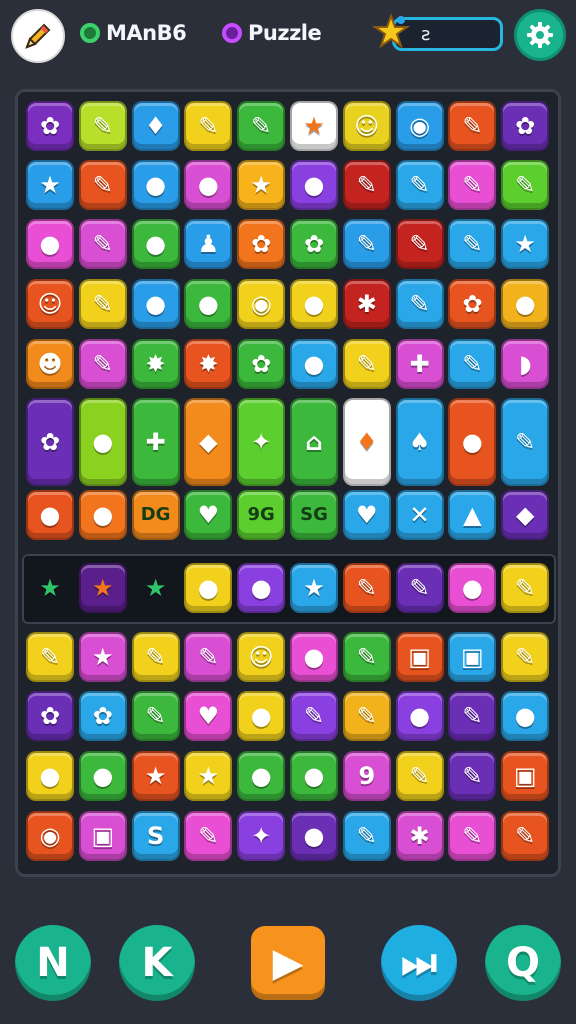 The width and height of the screenshot is (576, 1024). I want to click on control-skip-button: ⏭, so click(419, 963).